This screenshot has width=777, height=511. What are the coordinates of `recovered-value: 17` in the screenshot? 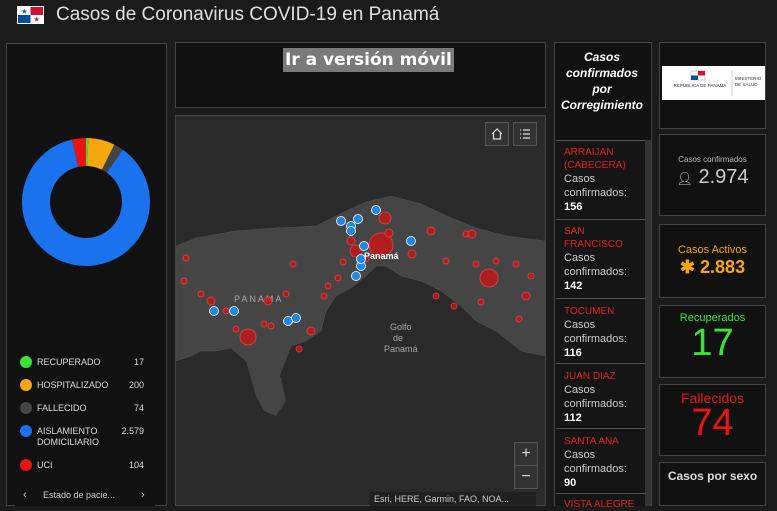 It's located at (712, 343).